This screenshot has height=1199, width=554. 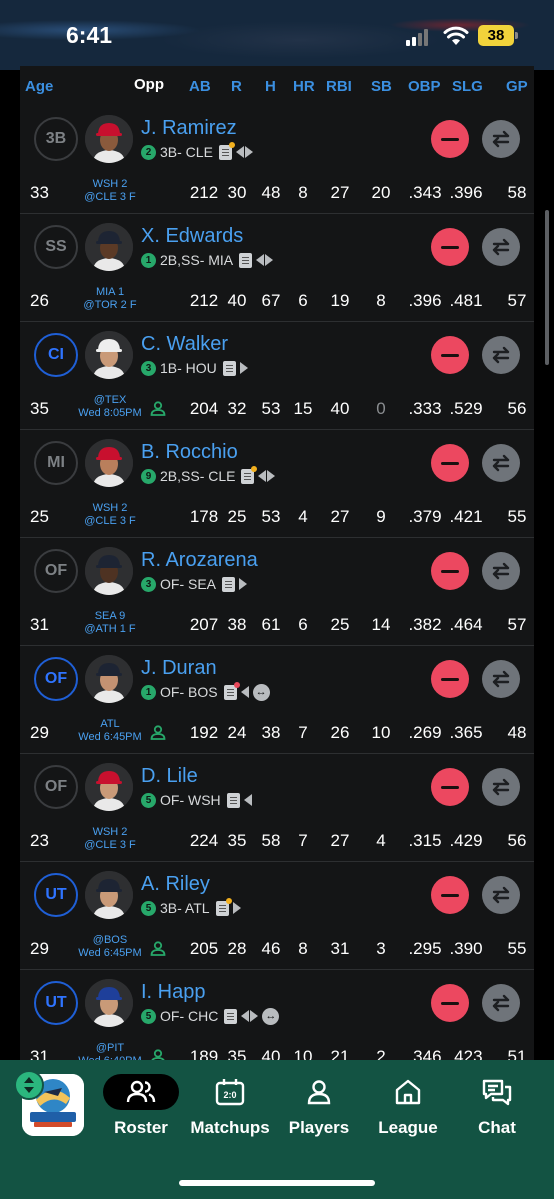 What do you see at coordinates (381, 86) in the screenshot?
I see `col-sb: SB` at bounding box center [381, 86].